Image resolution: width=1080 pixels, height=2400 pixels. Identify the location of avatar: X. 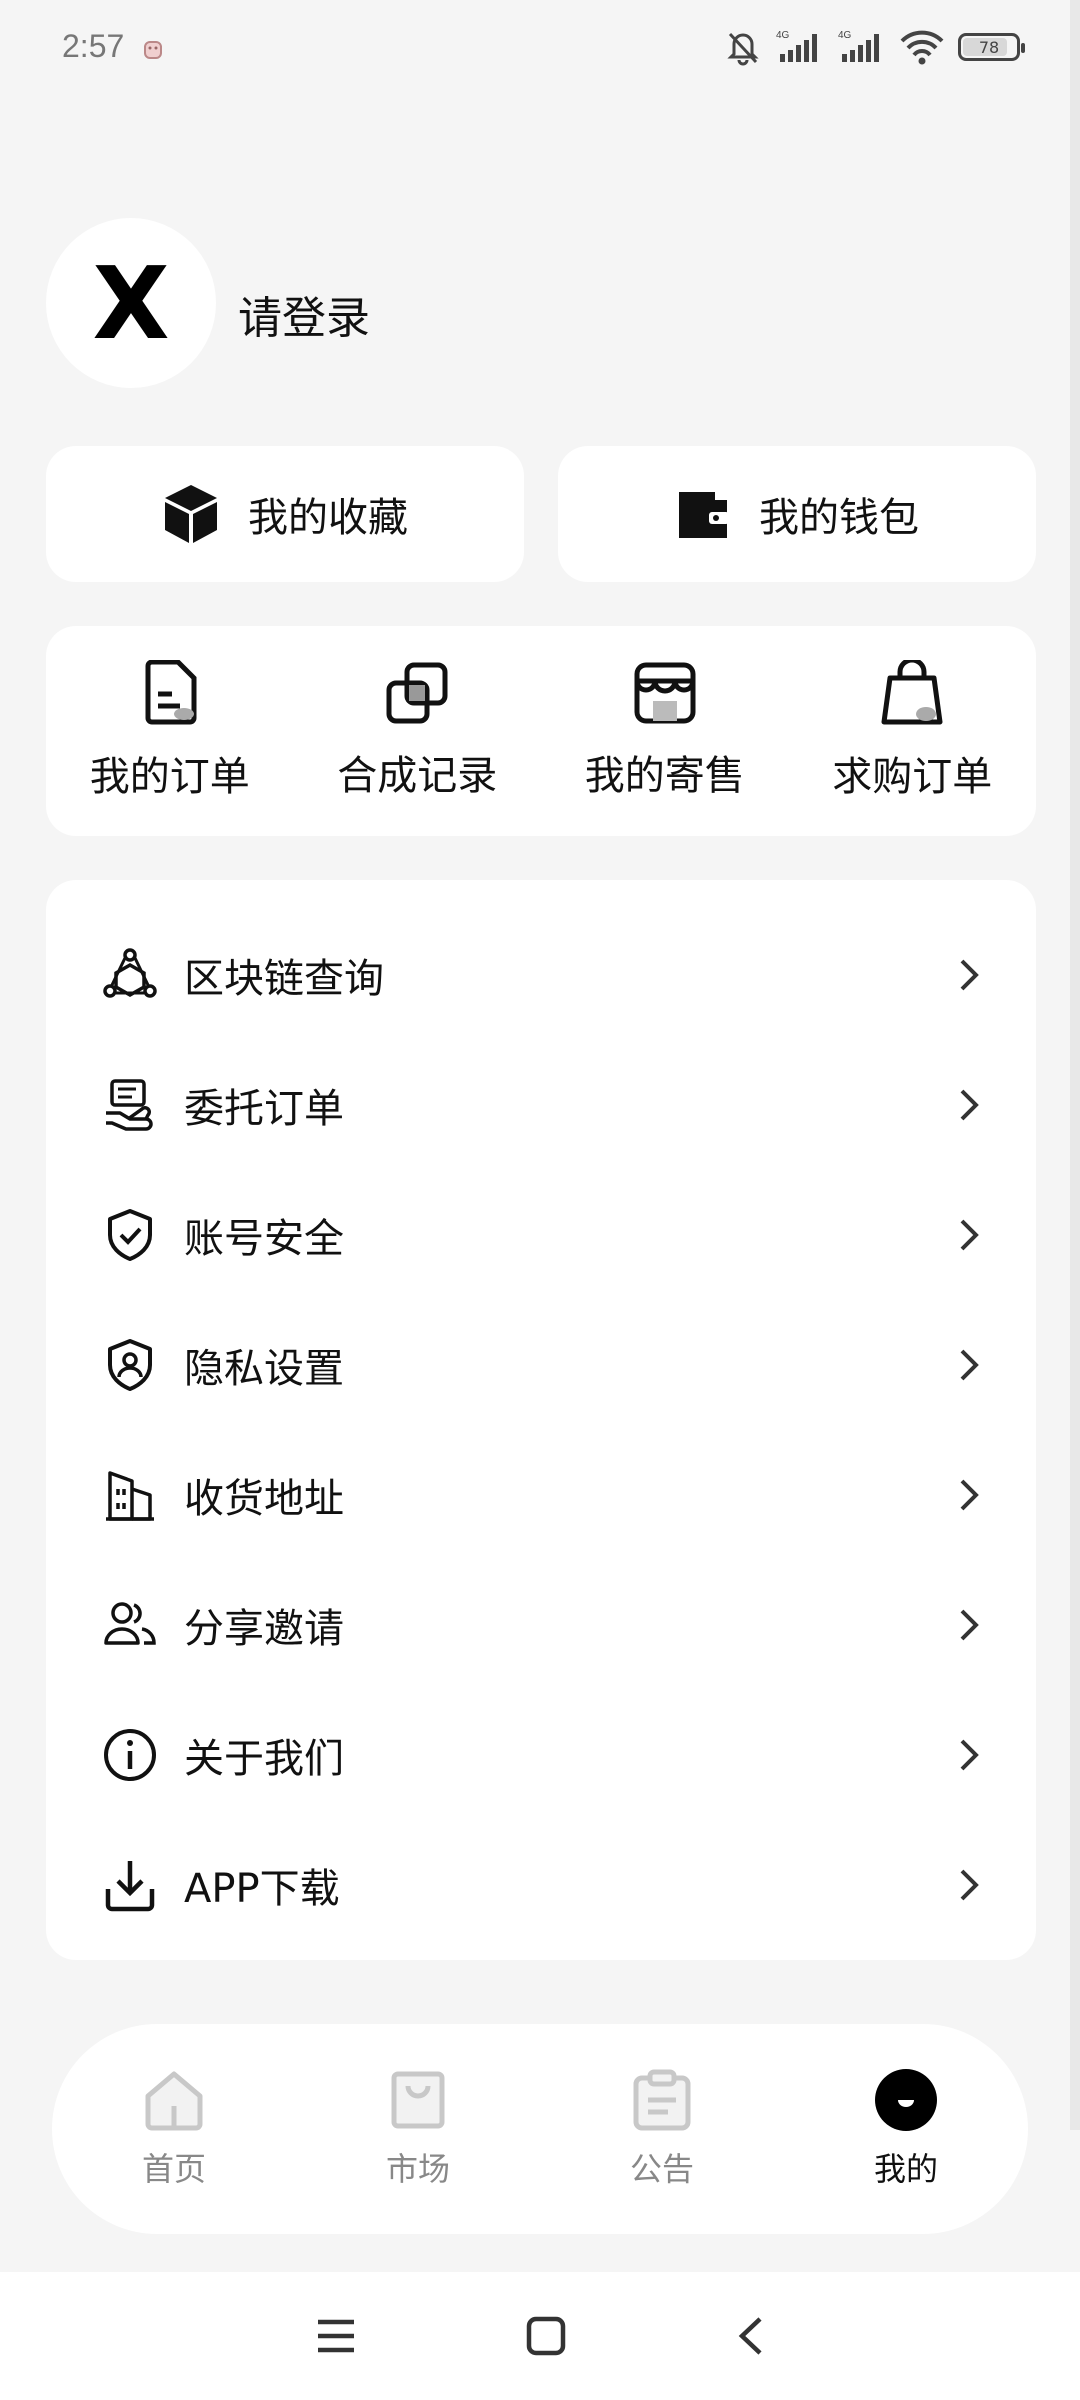
(131, 303).